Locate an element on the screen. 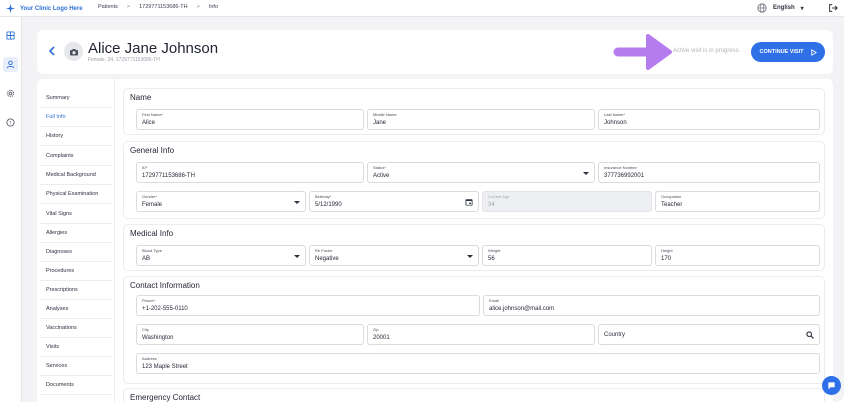  rh-factor-select: Rh Factor Negative is located at coordinates (394, 255).